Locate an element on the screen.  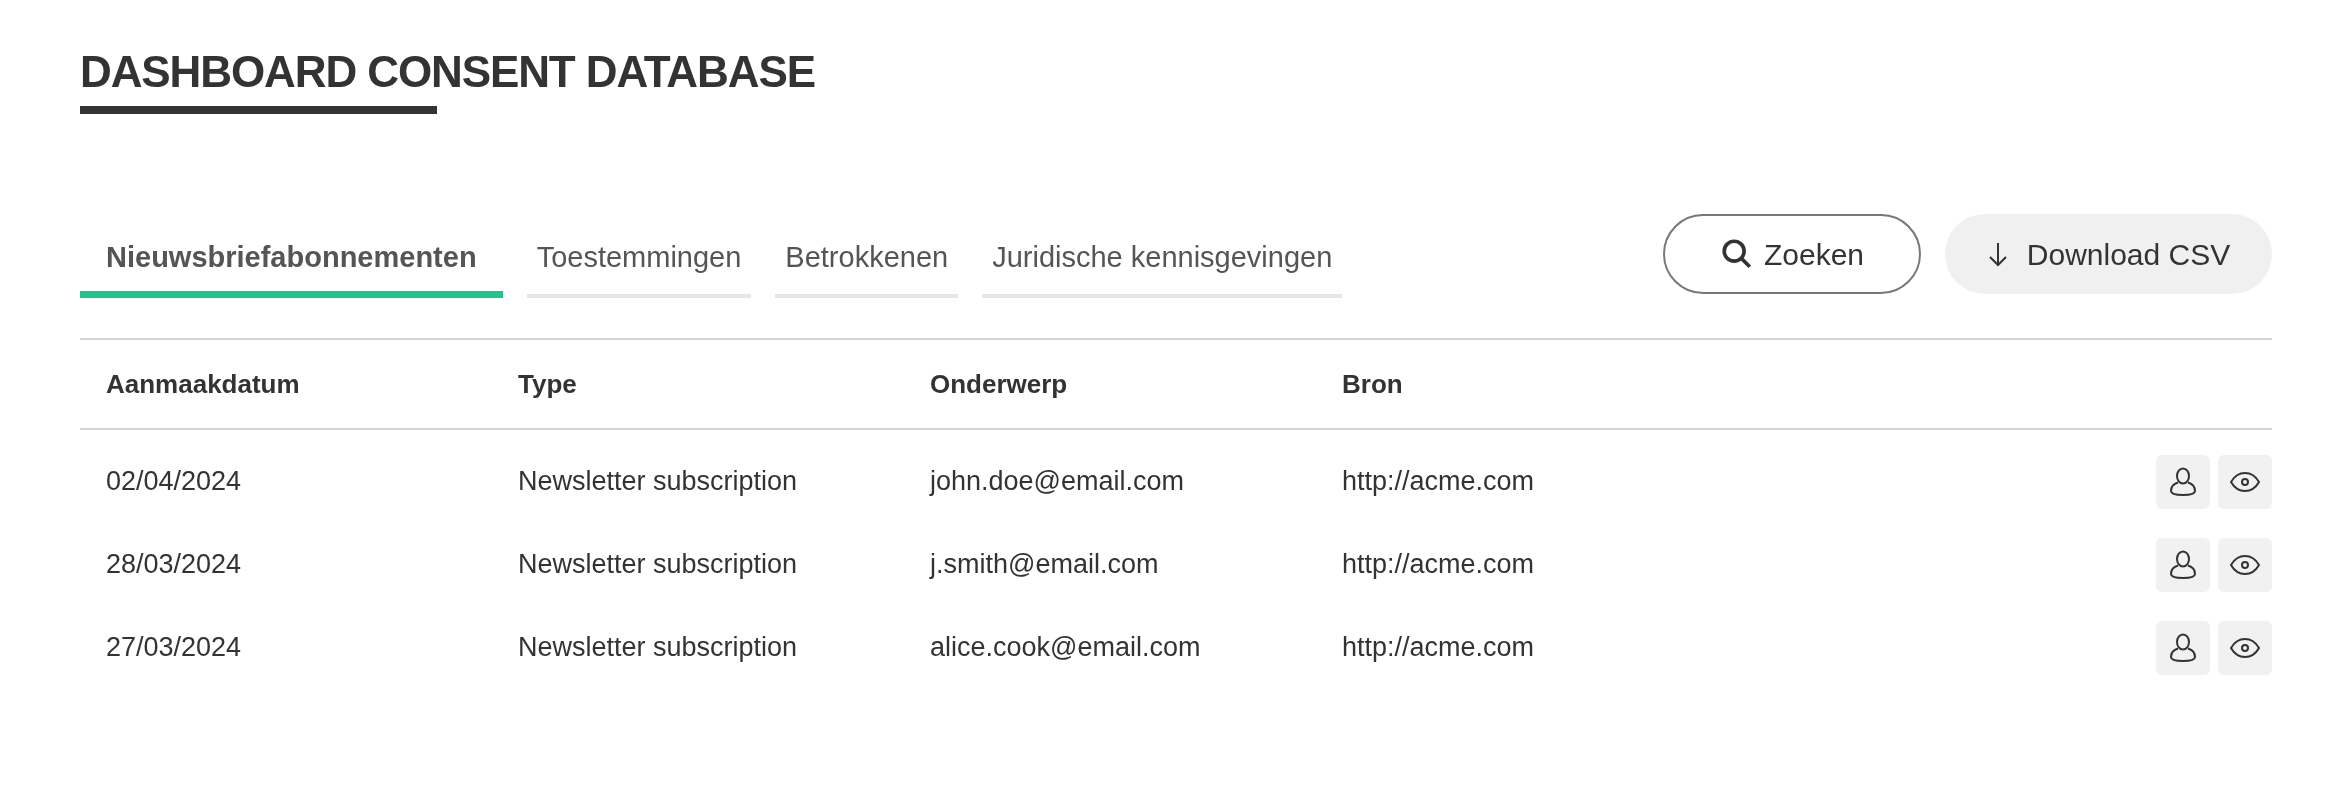
column-header: Bron is located at coordinates (1372, 383).